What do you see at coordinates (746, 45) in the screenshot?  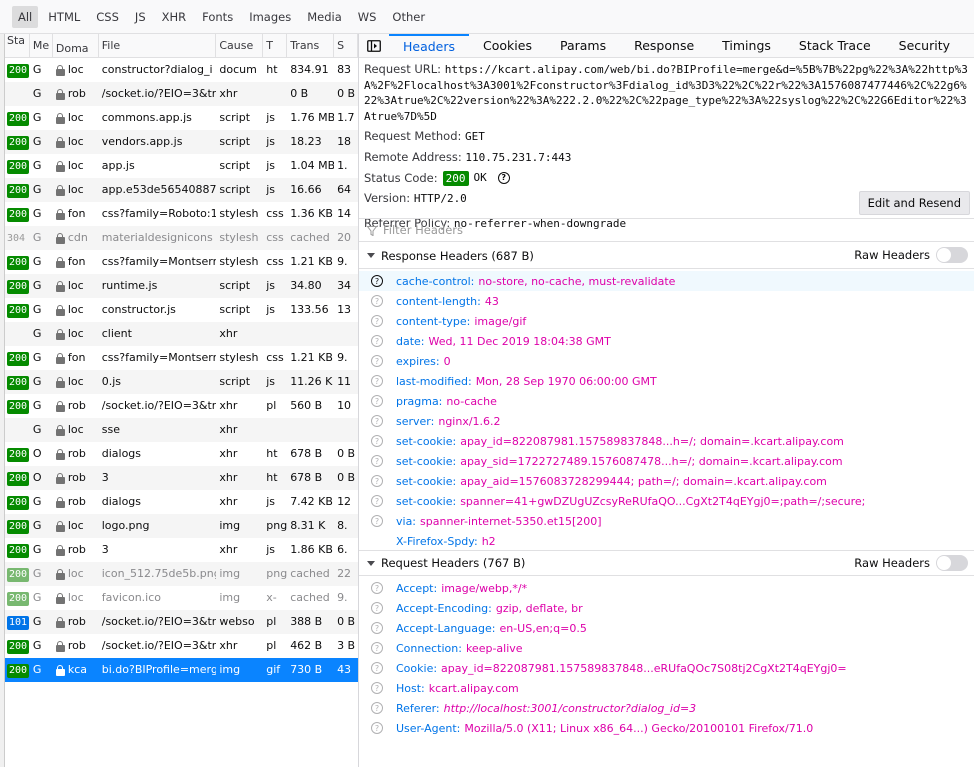 I see `tab-timings: Timings` at bounding box center [746, 45].